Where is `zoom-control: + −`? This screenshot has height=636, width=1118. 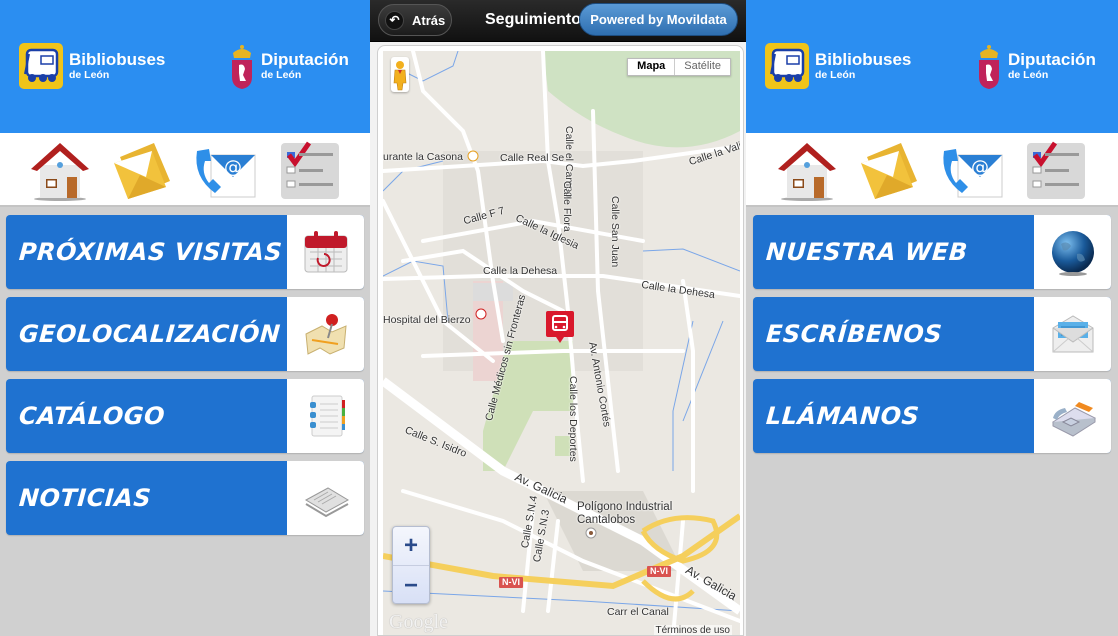 zoom-control: + − is located at coordinates (411, 565).